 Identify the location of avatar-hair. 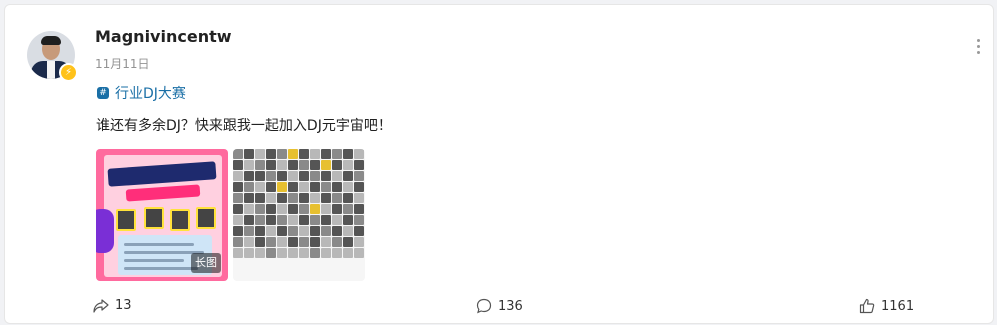
(51, 40).